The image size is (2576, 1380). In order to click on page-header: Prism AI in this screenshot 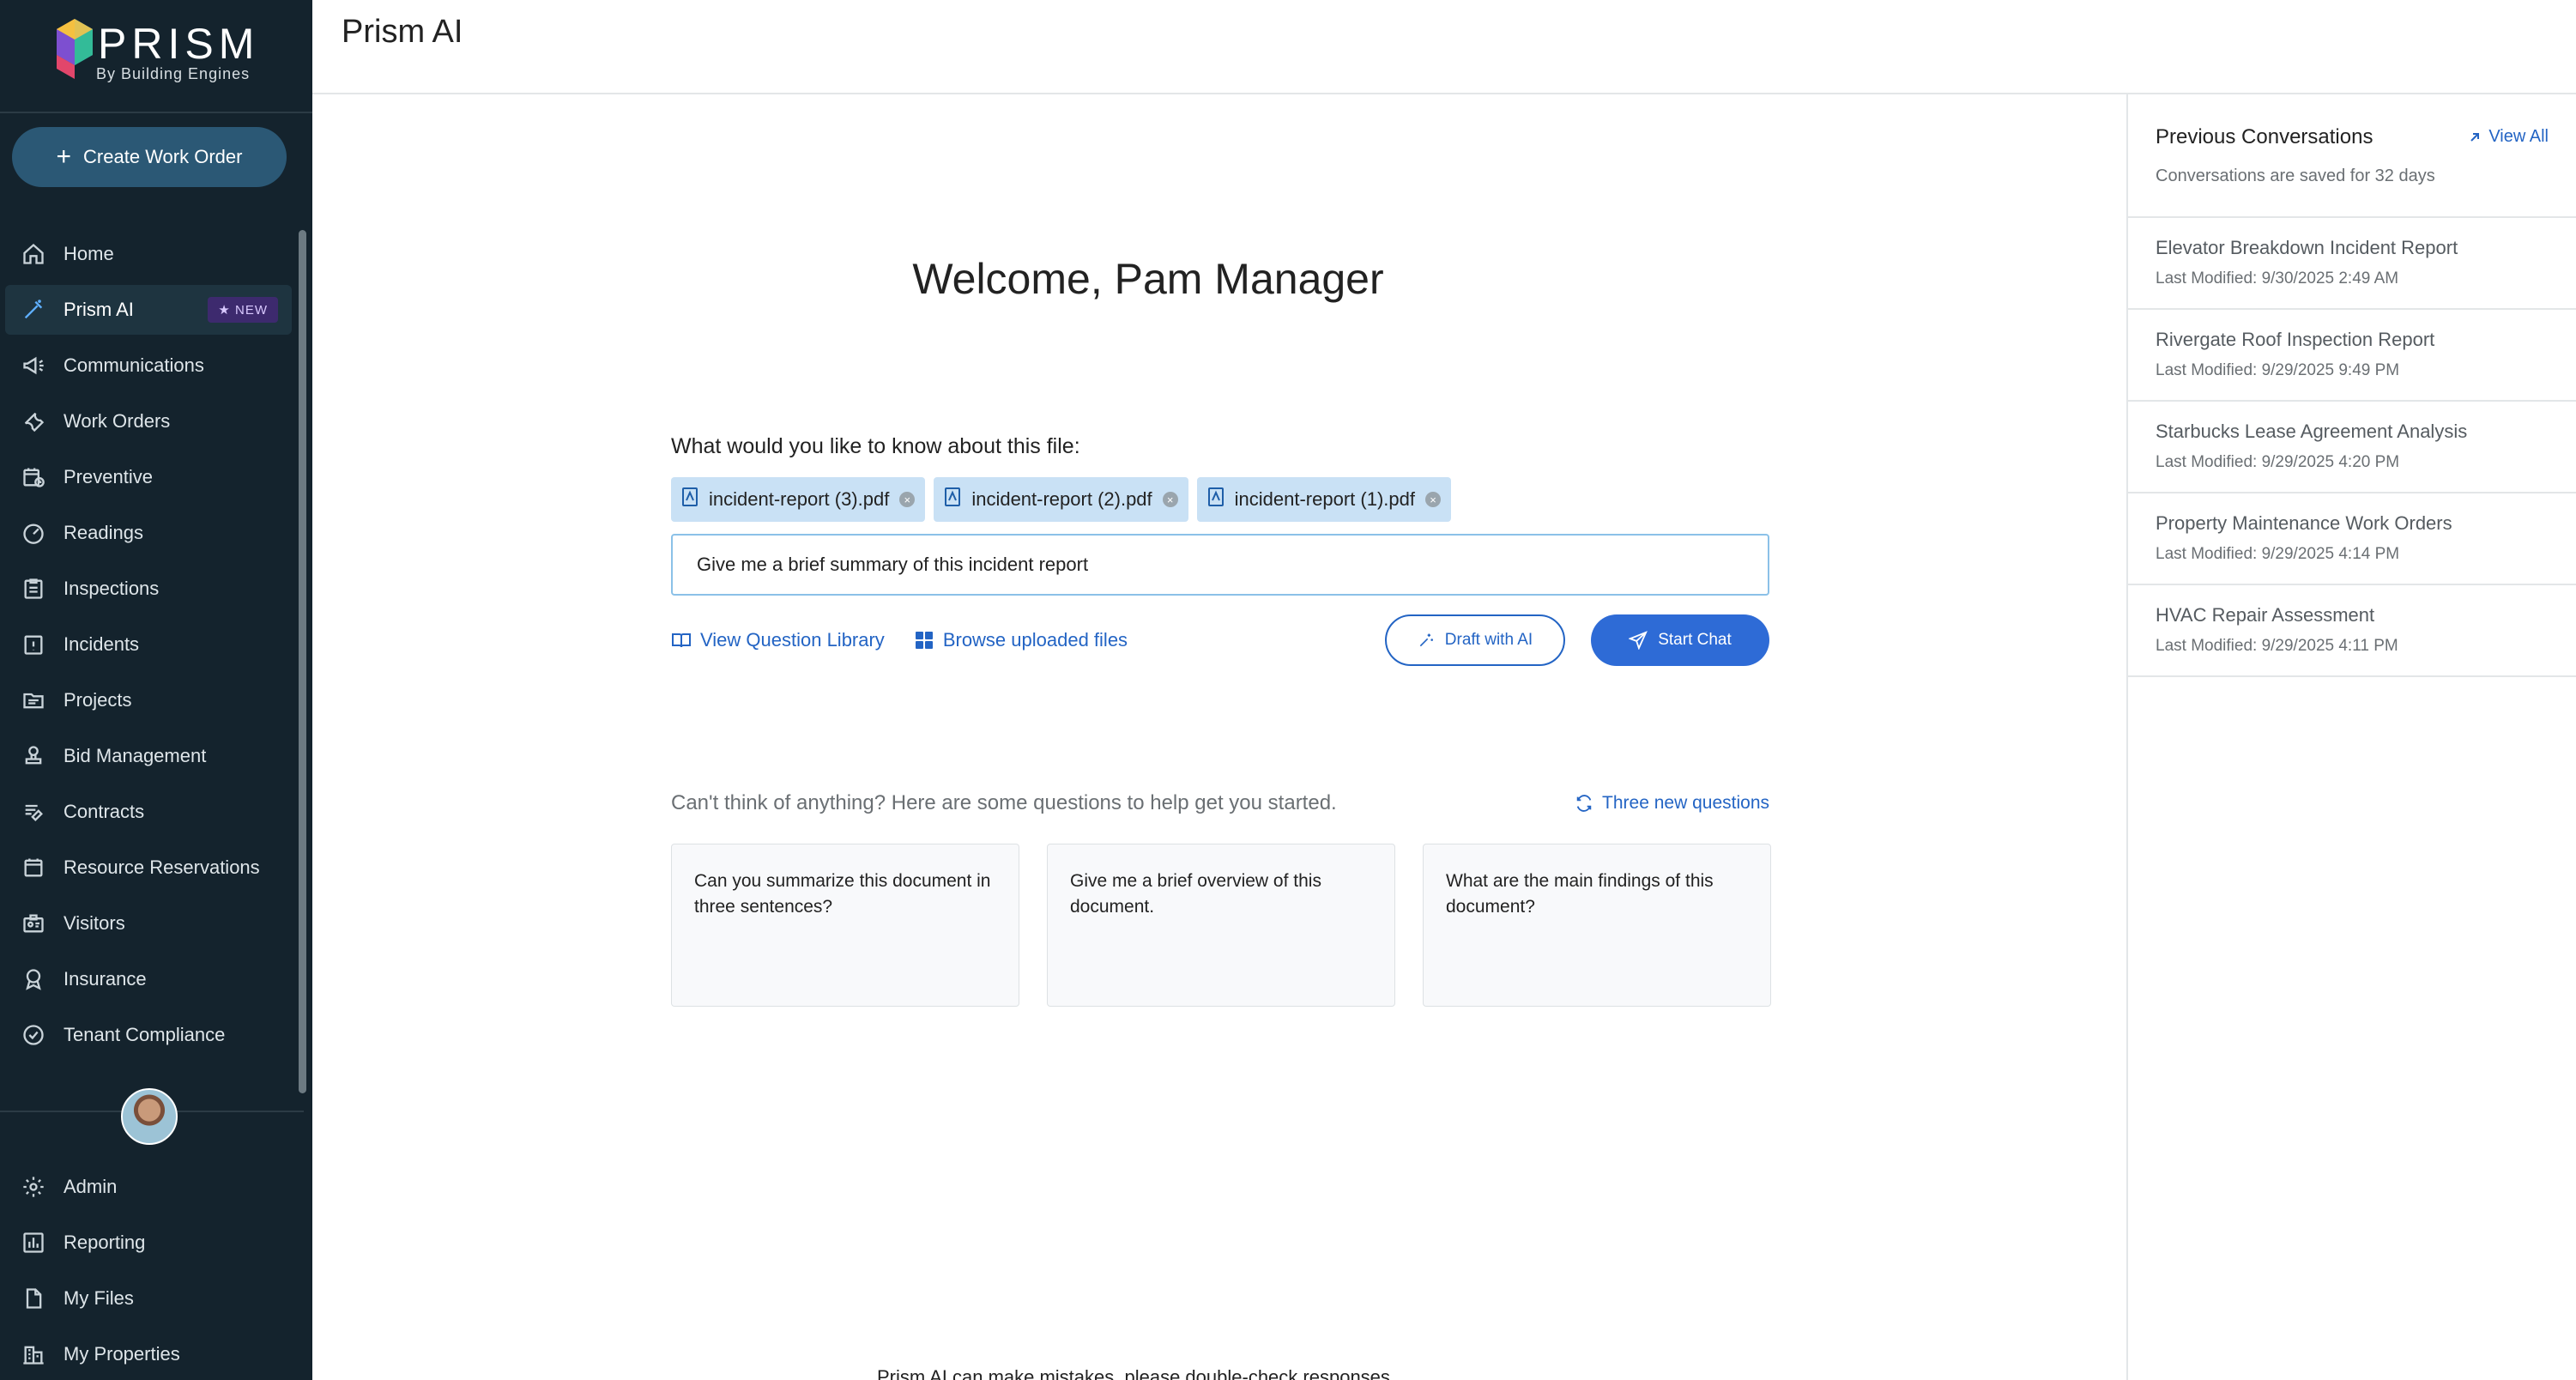, I will do `click(1444, 47)`.